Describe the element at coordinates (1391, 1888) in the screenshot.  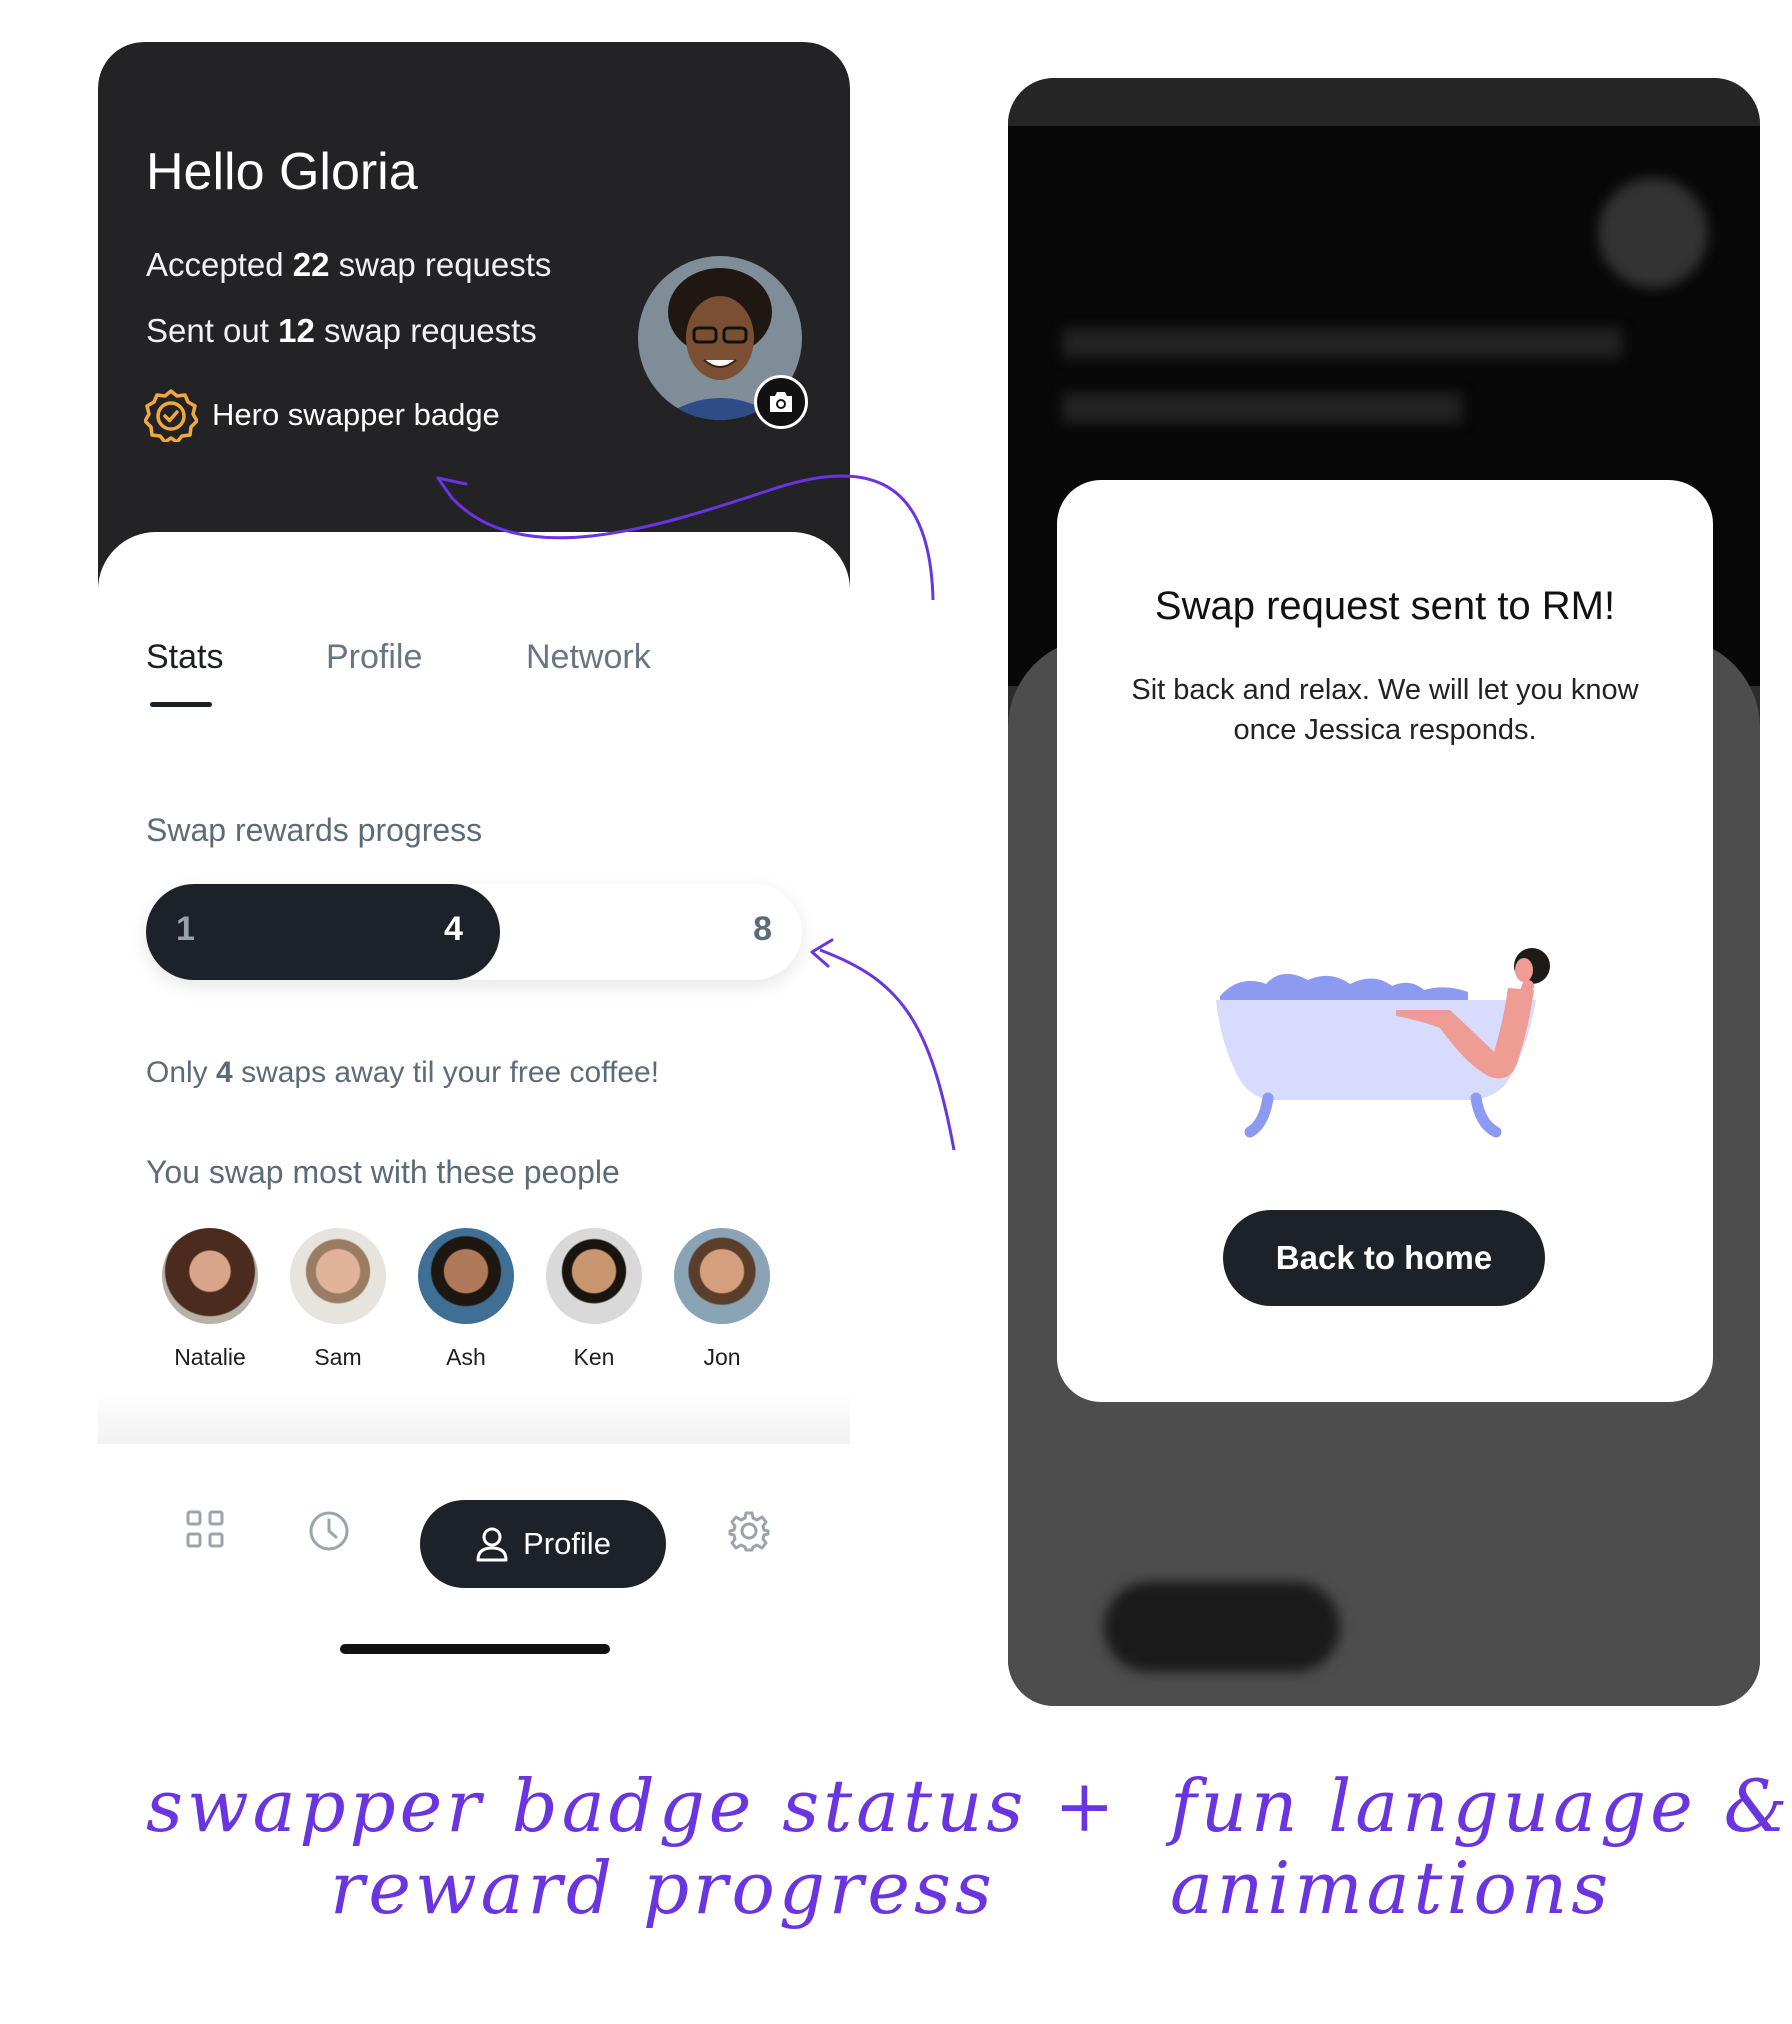
I see `annotation-caption: animations` at that location.